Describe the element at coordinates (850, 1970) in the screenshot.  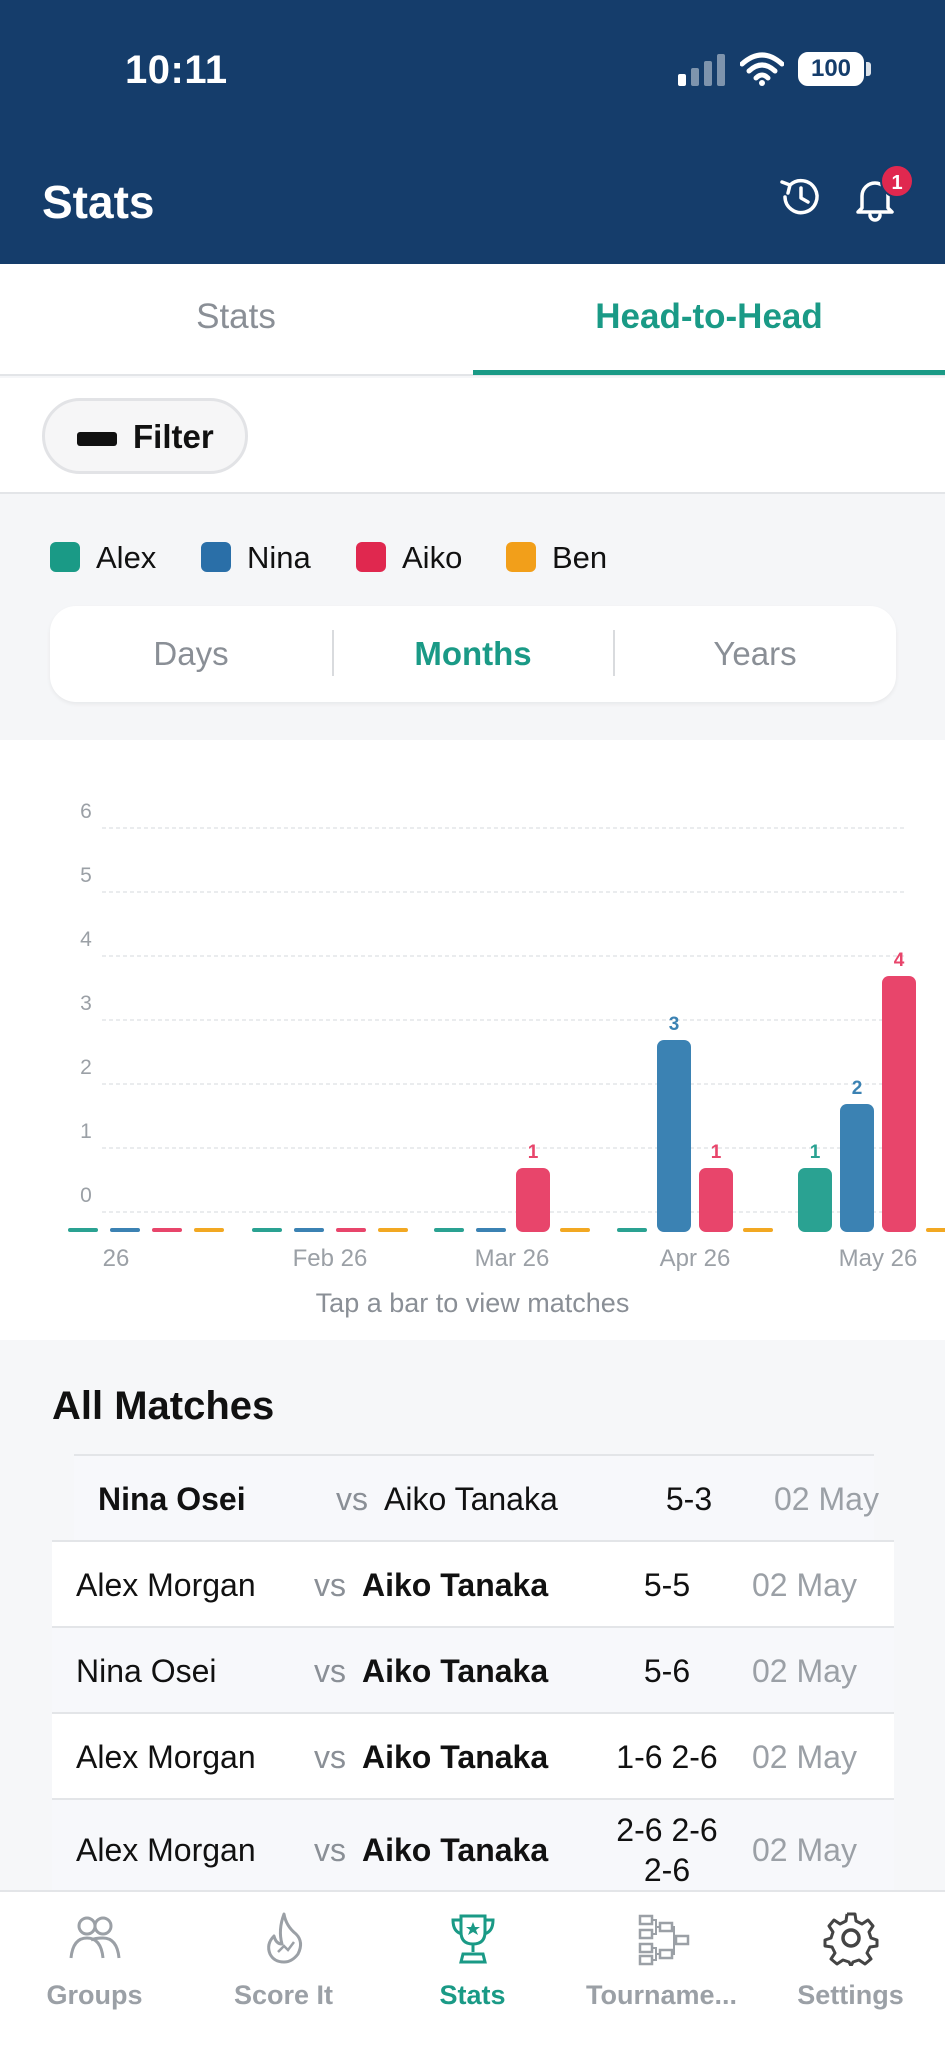
I see `nav-settings: Settings` at that location.